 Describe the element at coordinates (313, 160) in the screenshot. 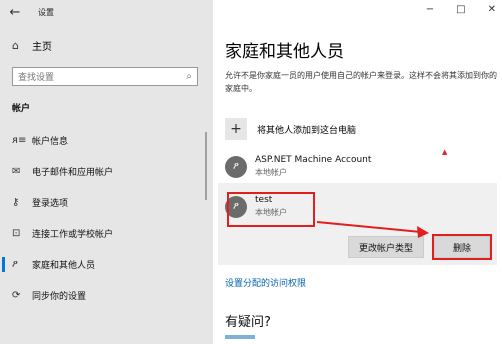

I see `account-name: ASP.NET Machine Account` at that location.